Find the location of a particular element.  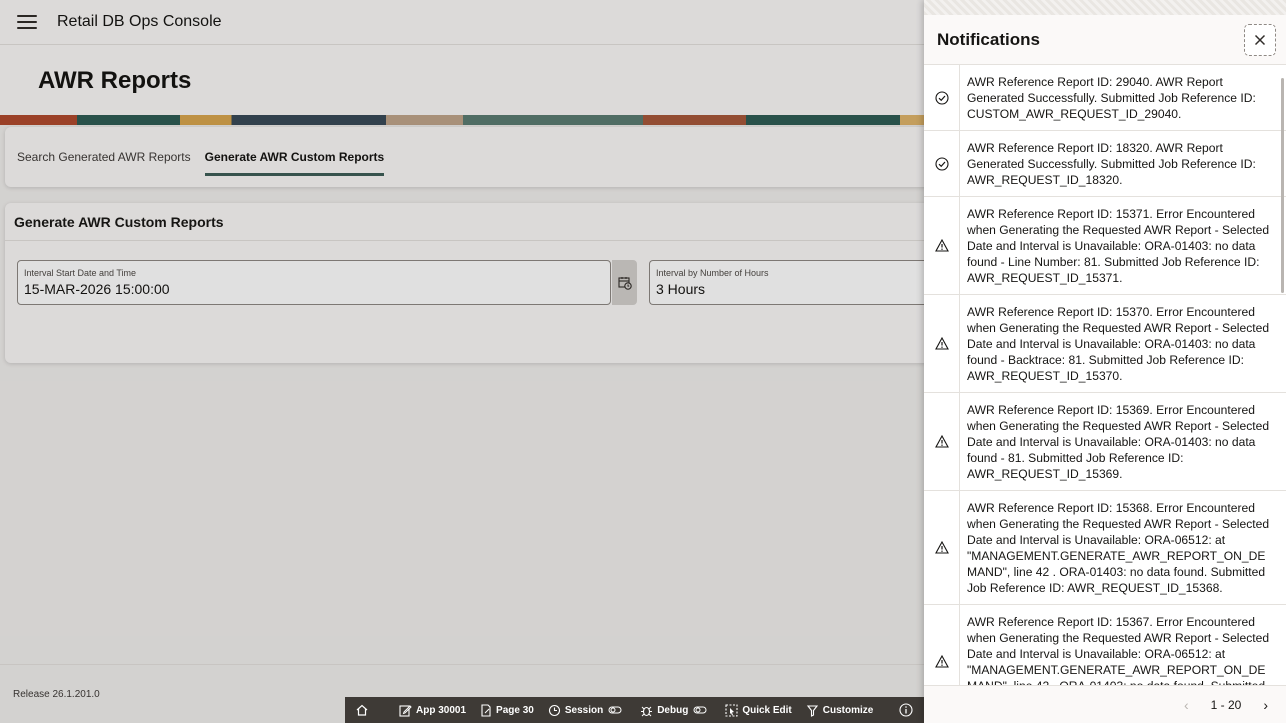

bug-icon is located at coordinates (647, 711).